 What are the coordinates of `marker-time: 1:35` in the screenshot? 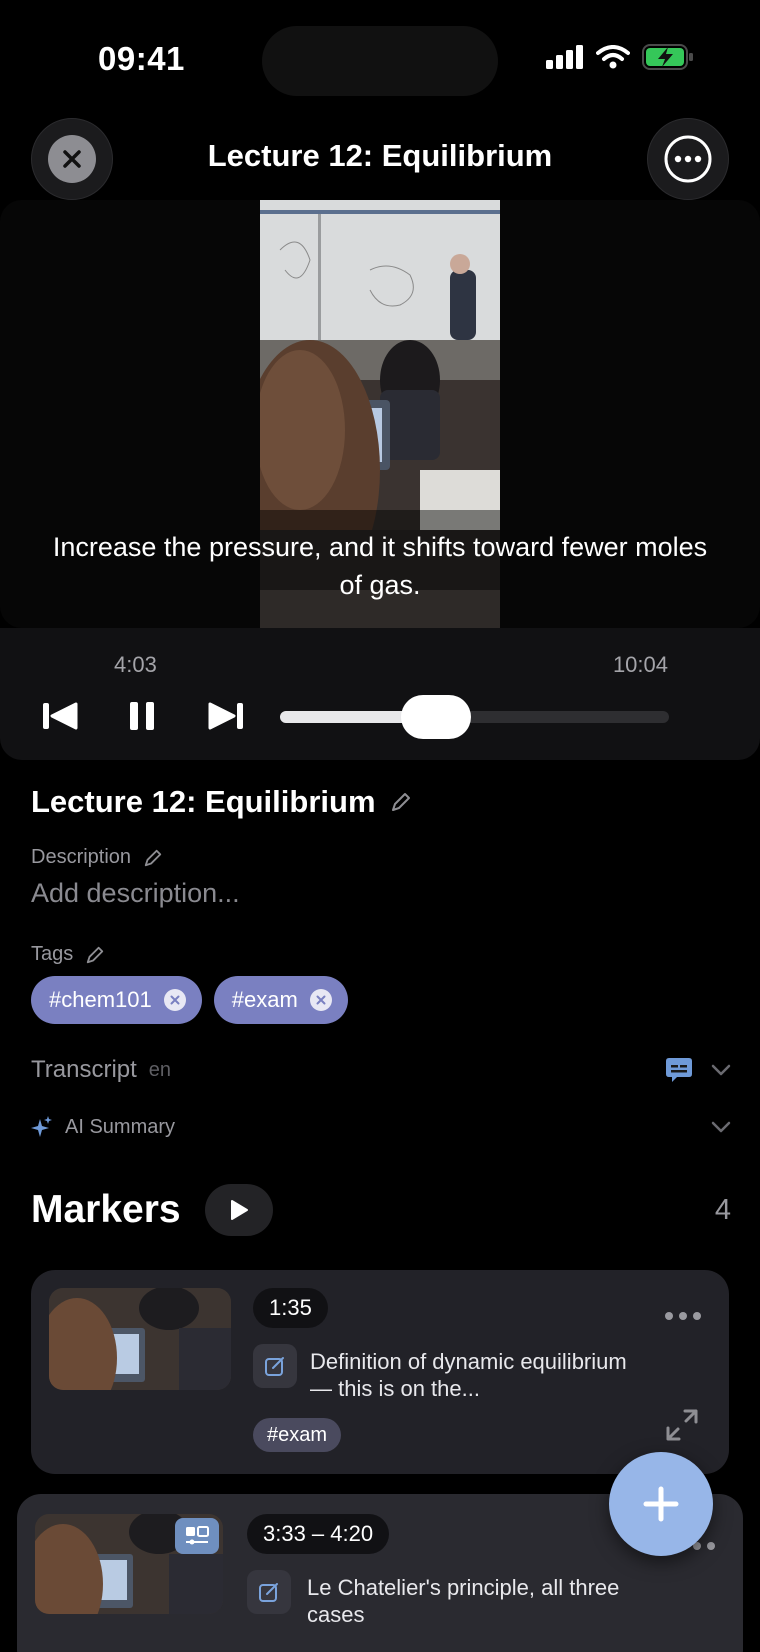 It's located at (290, 1308).